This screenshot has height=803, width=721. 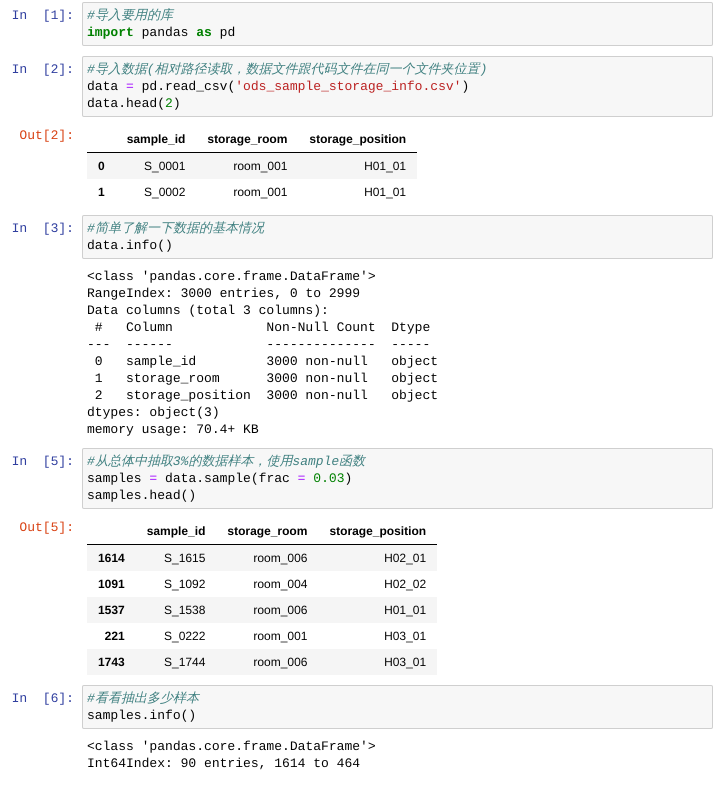 What do you see at coordinates (156, 165) in the screenshot?
I see `table-cell: S_0001` at bounding box center [156, 165].